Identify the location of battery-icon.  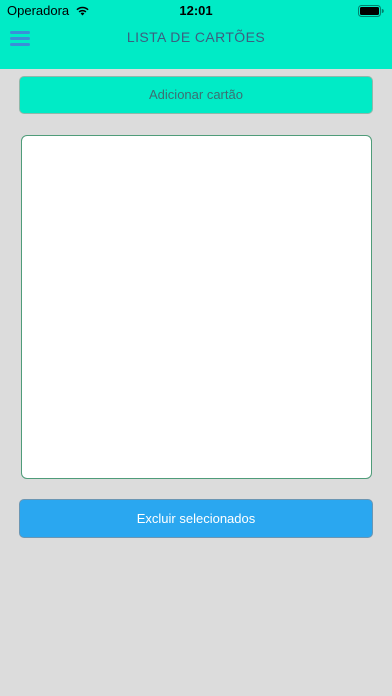
(371, 11).